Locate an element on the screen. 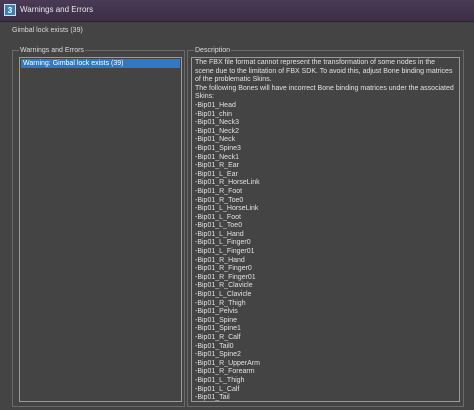 This screenshot has height=410, width=474. bone-list-item: -Bip01_L_Calf is located at coordinates (217, 389).